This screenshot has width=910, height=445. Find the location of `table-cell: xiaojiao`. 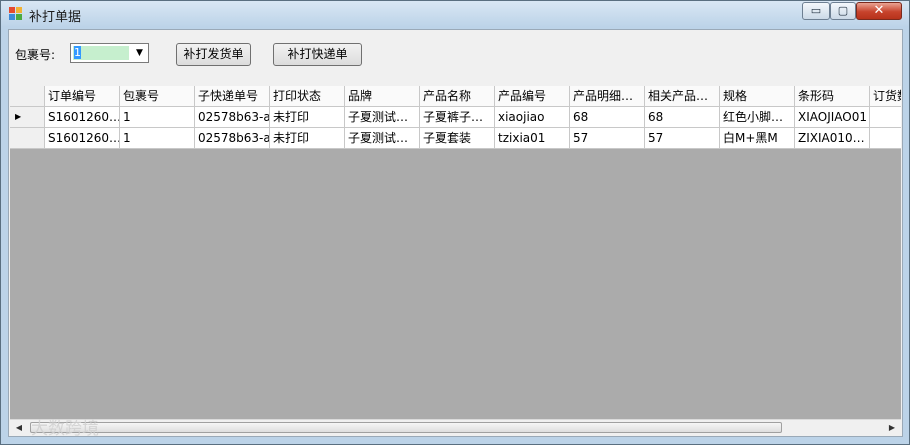

table-cell: xiaojiao is located at coordinates (532, 117).